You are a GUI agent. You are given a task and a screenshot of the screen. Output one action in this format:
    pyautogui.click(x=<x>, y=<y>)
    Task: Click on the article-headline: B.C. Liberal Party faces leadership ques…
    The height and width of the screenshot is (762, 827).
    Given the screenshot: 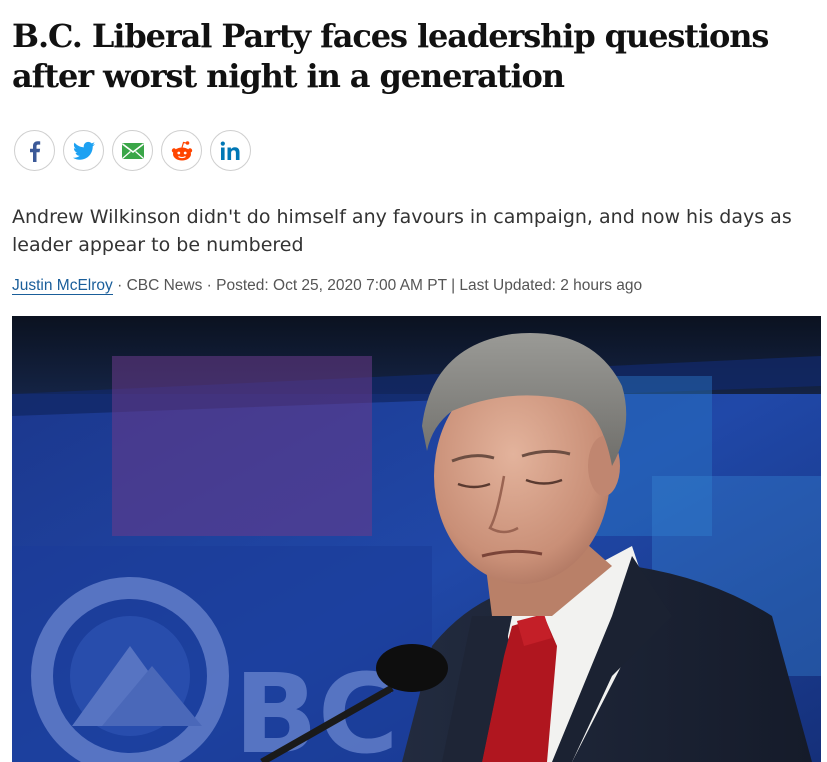 What is the action you would take?
    pyautogui.click(x=390, y=56)
    